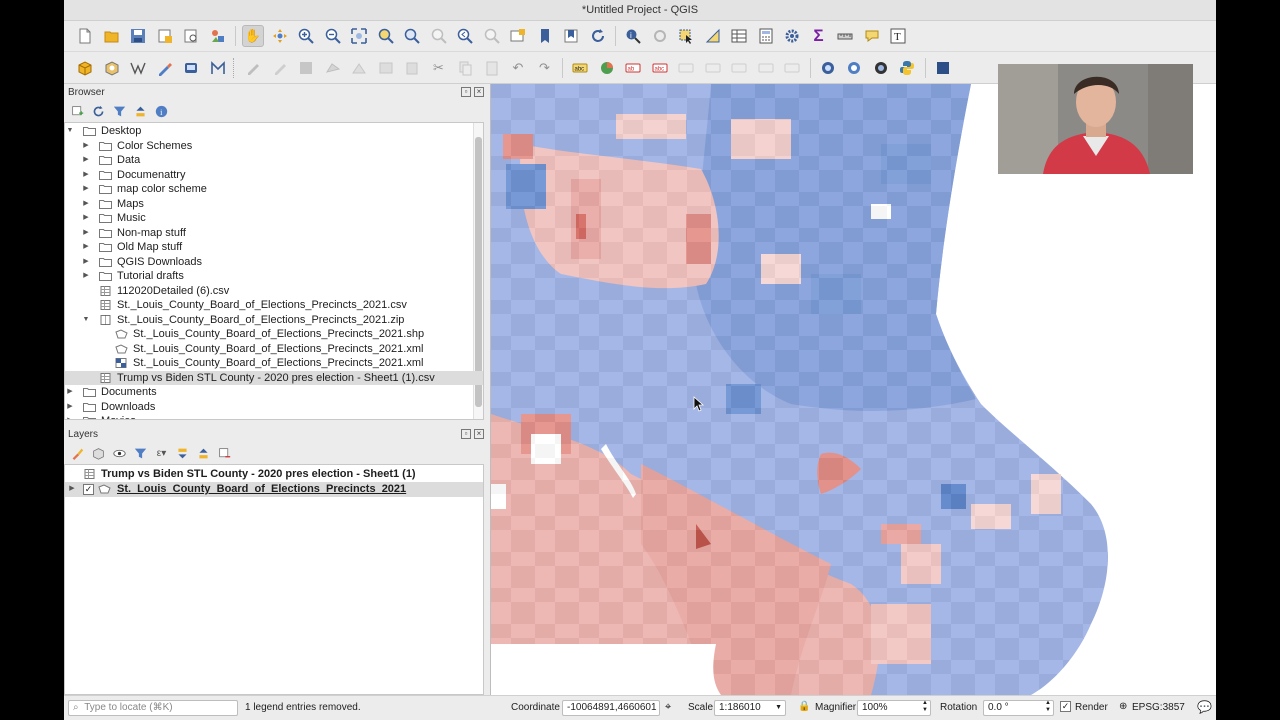  Describe the element at coordinates (306, 36) in the screenshot. I see `zoom-in-icon` at that location.